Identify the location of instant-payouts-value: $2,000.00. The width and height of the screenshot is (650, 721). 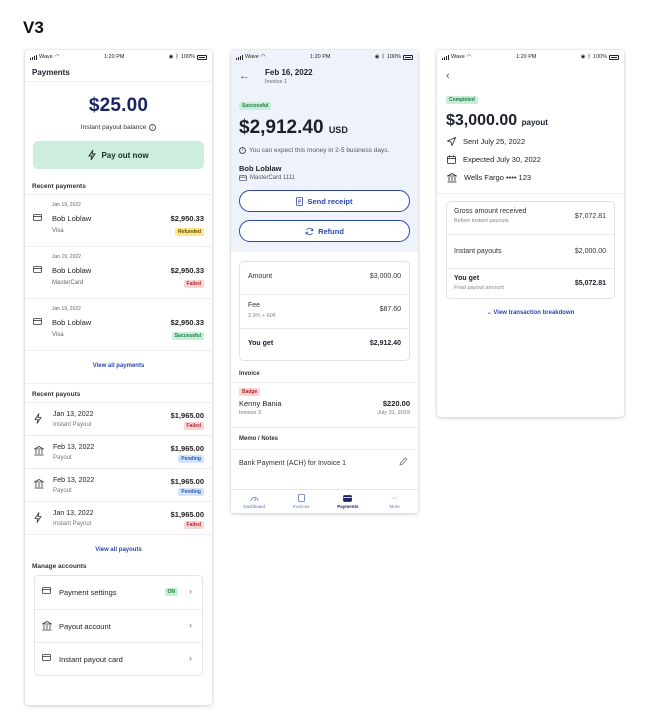
(590, 251).